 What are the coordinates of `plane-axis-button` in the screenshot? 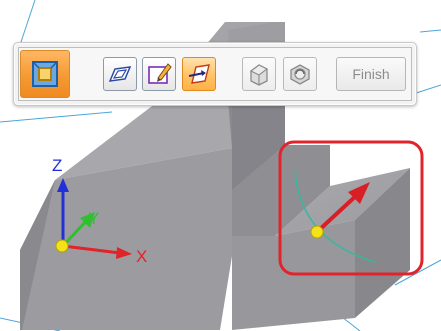 It's located at (199, 74).